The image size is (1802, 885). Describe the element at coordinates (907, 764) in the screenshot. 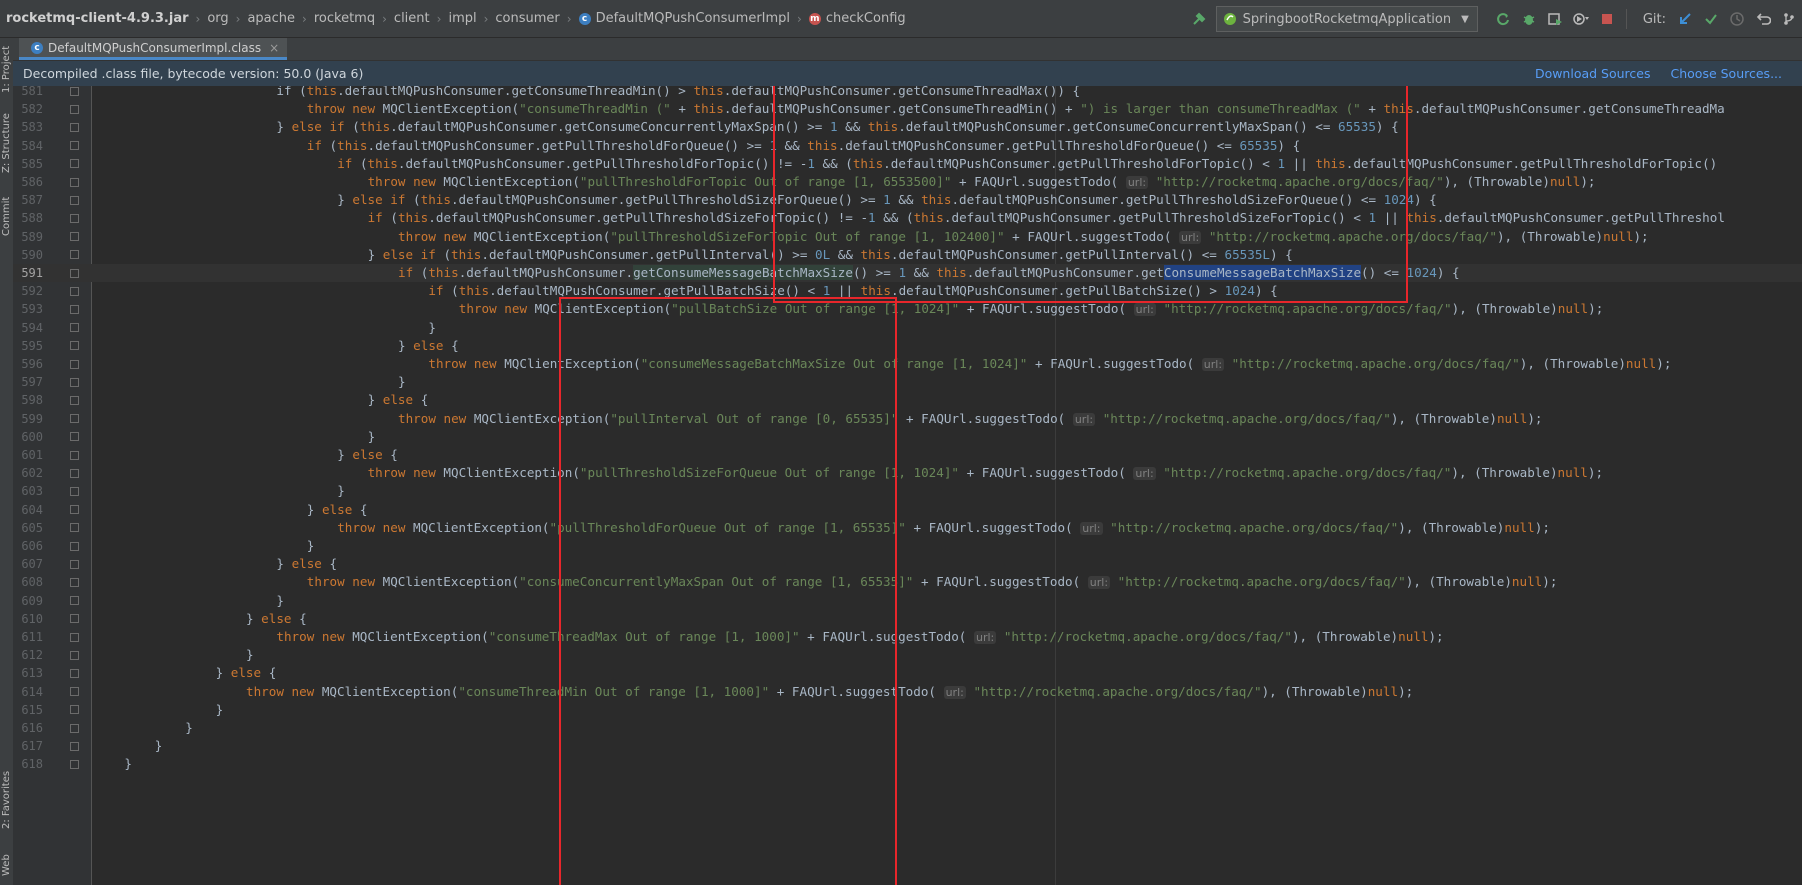

I see `code-line: 618}` at that location.